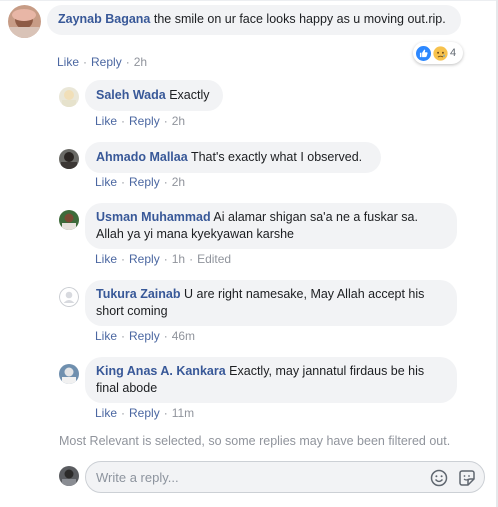 This screenshot has height=507, width=498. I want to click on reaction-count: 4, so click(453, 53).